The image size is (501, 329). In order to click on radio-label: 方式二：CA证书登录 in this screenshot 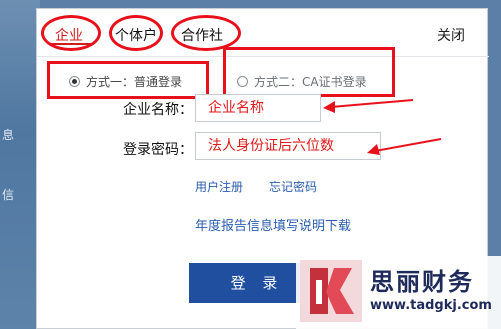, I will do `click(310, 82)`.